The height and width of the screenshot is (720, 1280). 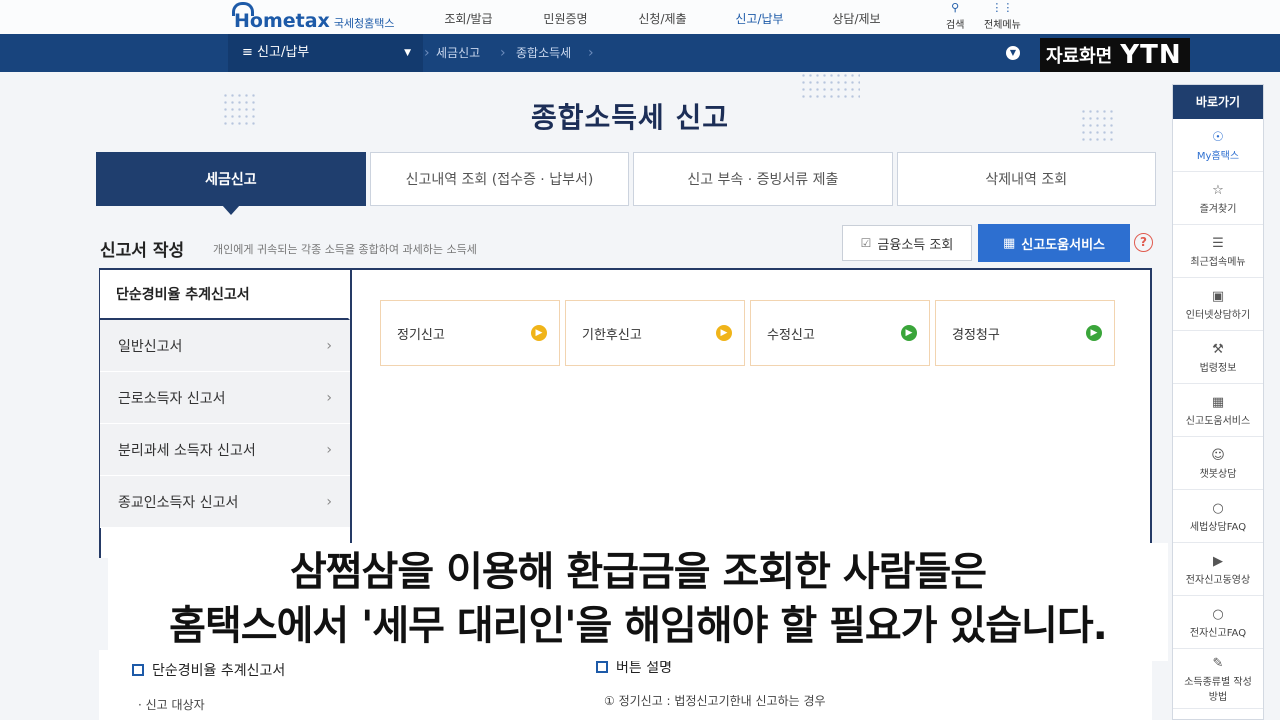 What do you see at coordinates (1218, 527) in the screenshot?
I see `quick-item-label: 세법상담FAQ` at bounding box center [1218, 527].